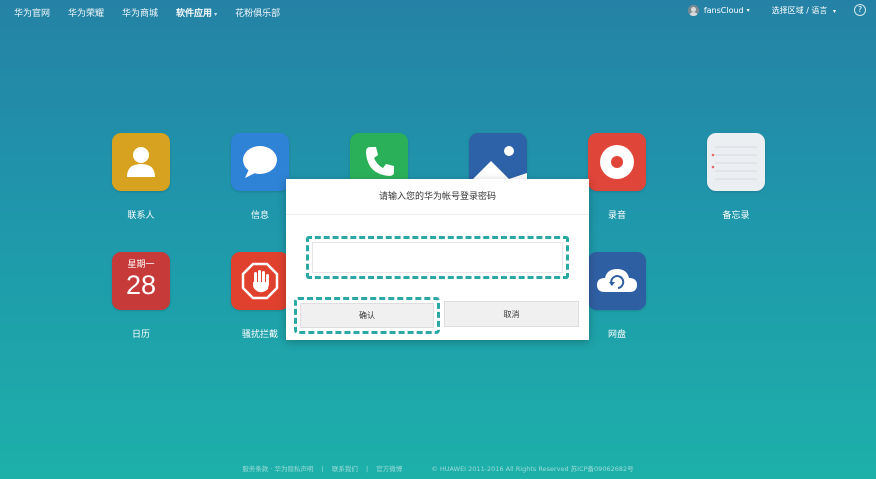 This screenshot has height=479, width=876. I want to click on app-label: 录音, so click(616, 216).